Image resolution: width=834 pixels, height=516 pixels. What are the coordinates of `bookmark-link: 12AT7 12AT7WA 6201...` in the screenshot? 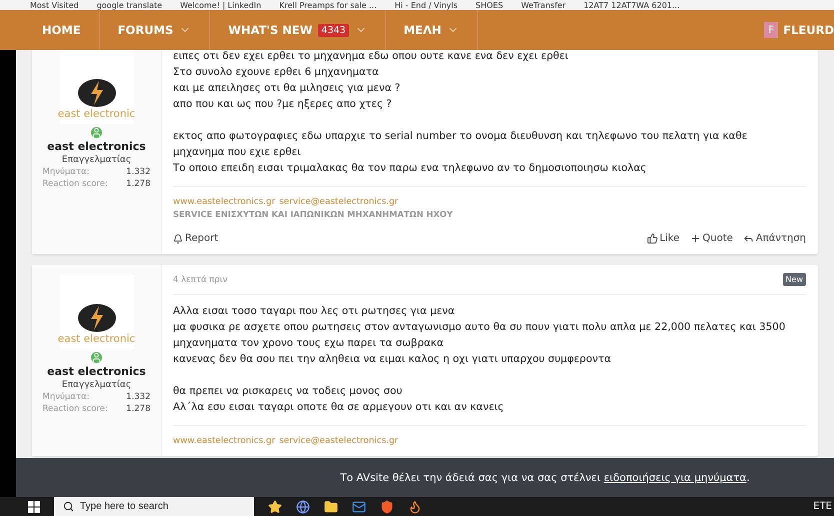 It's located at (632, 5).